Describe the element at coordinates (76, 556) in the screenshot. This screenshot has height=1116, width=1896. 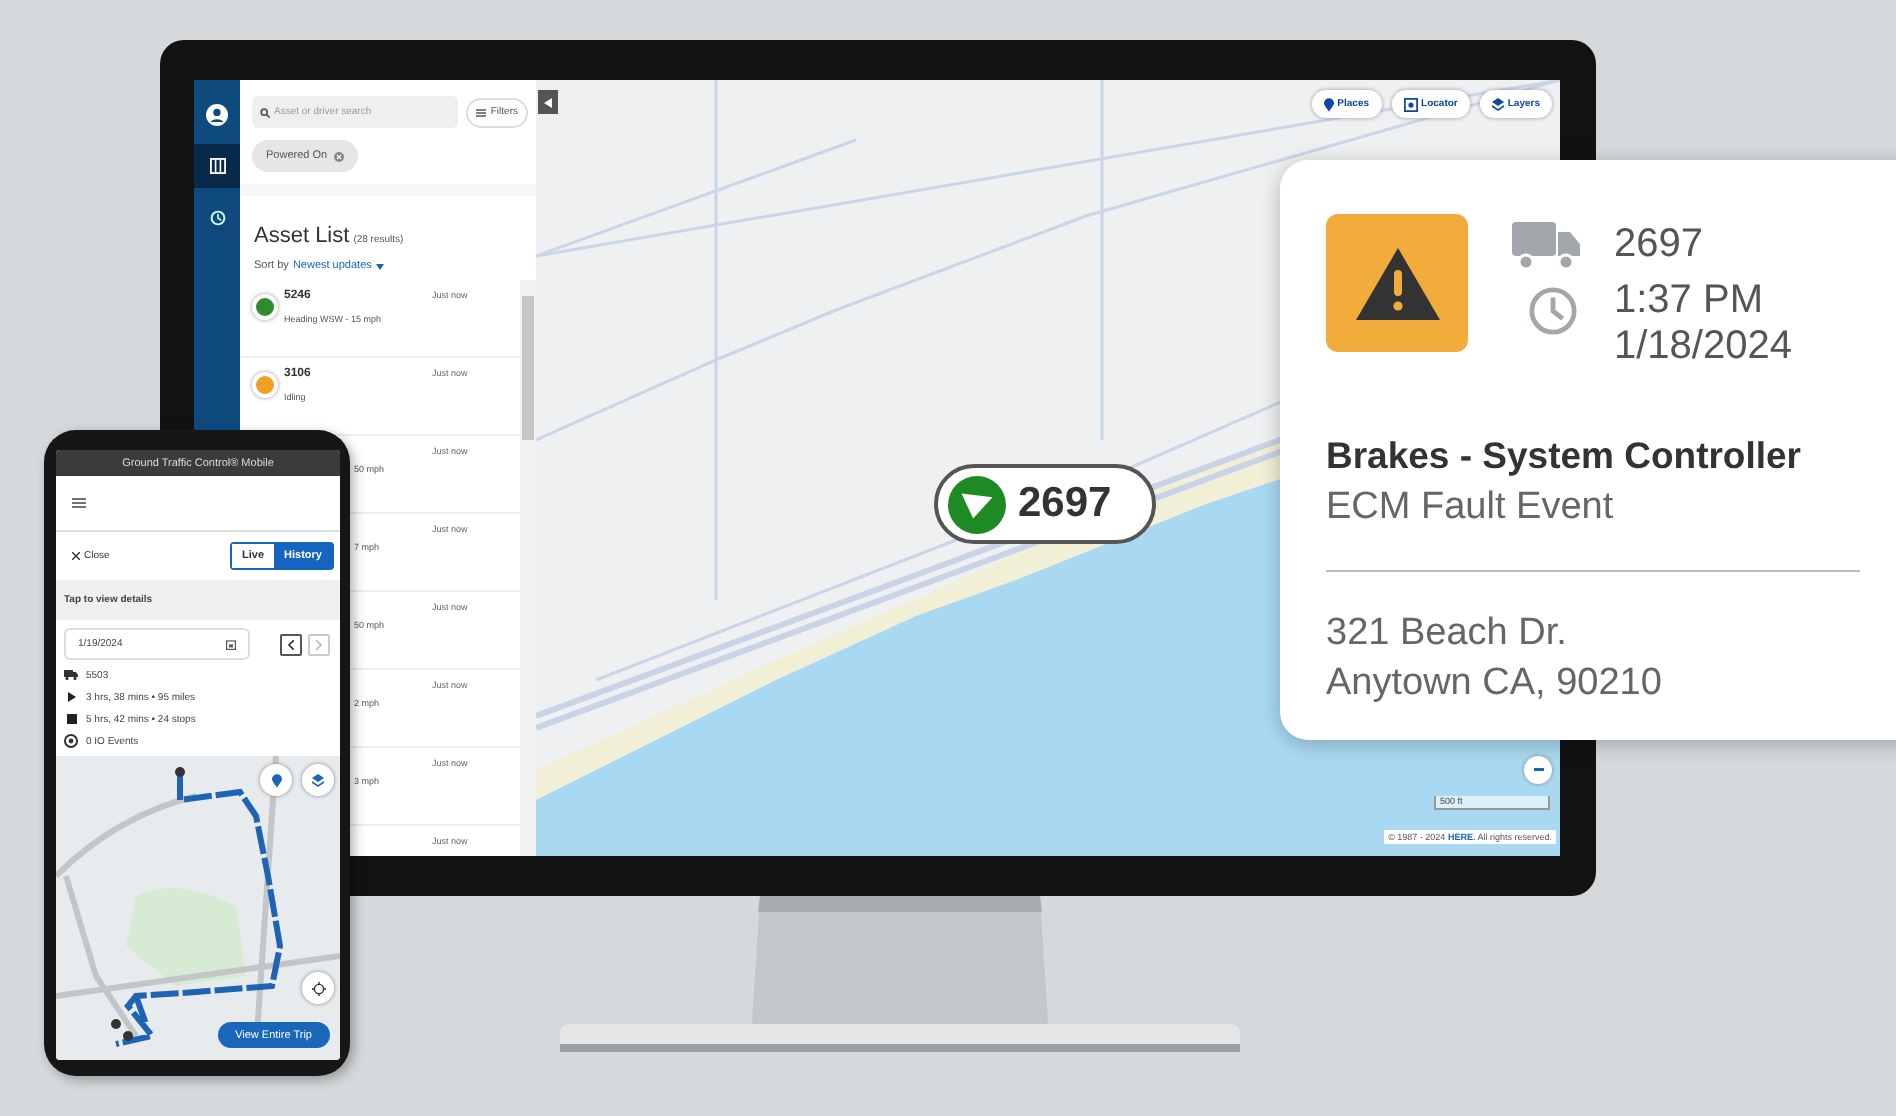
I see `close-icon` at that location.